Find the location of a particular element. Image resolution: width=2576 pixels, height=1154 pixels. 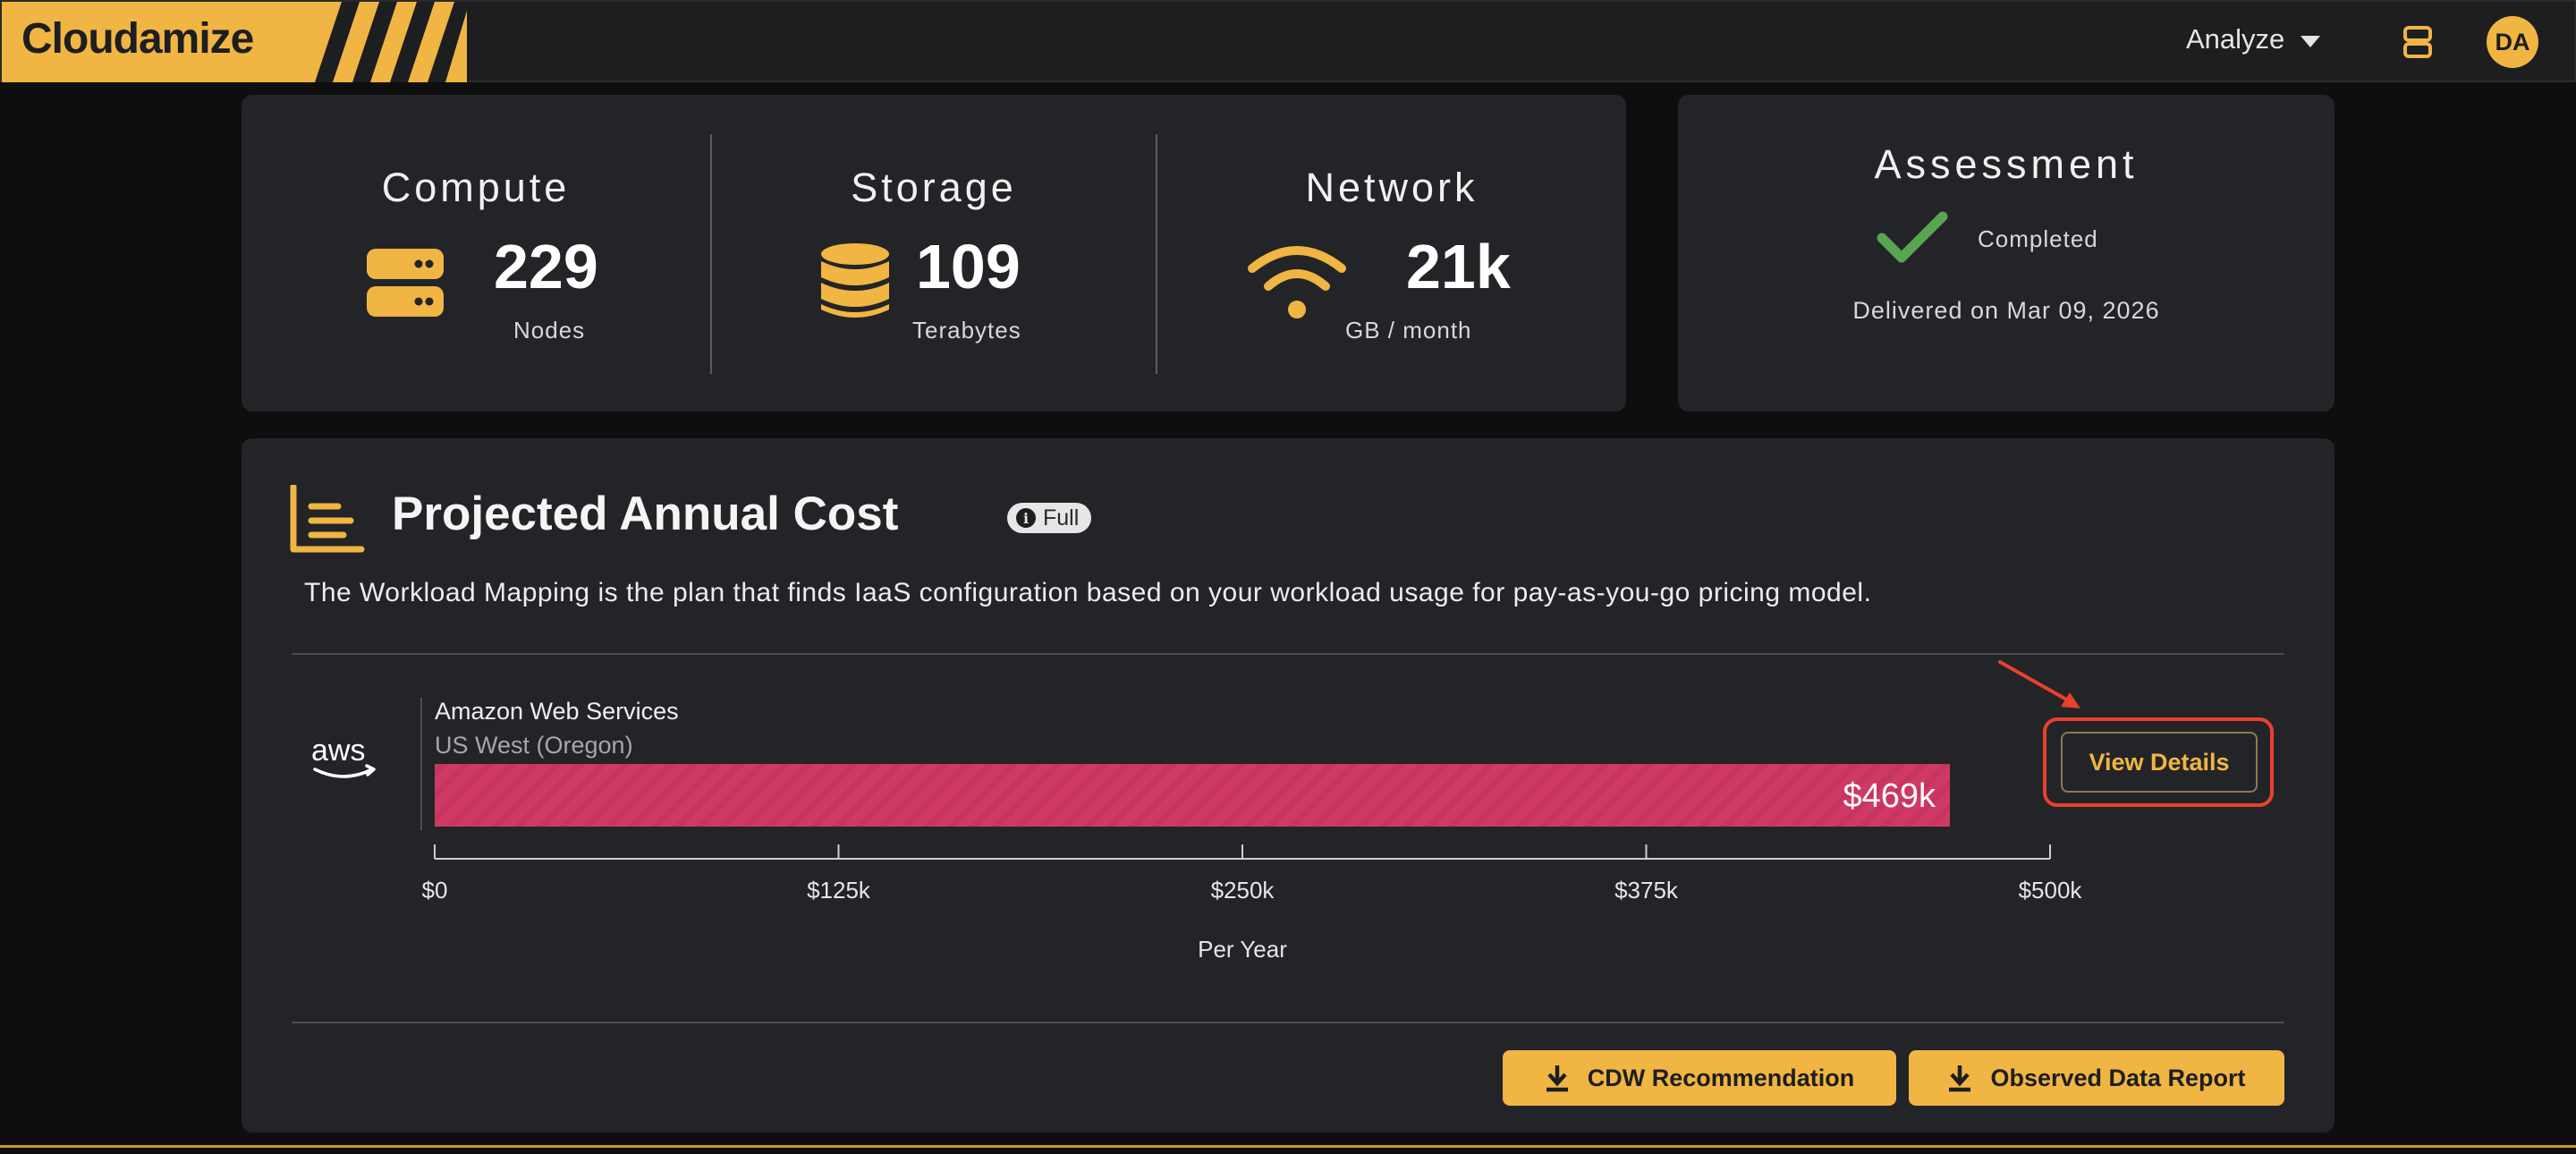

assessment-delivered-date: Delivered on Mar 09, 2026 is located at coordinates (2006, 310).